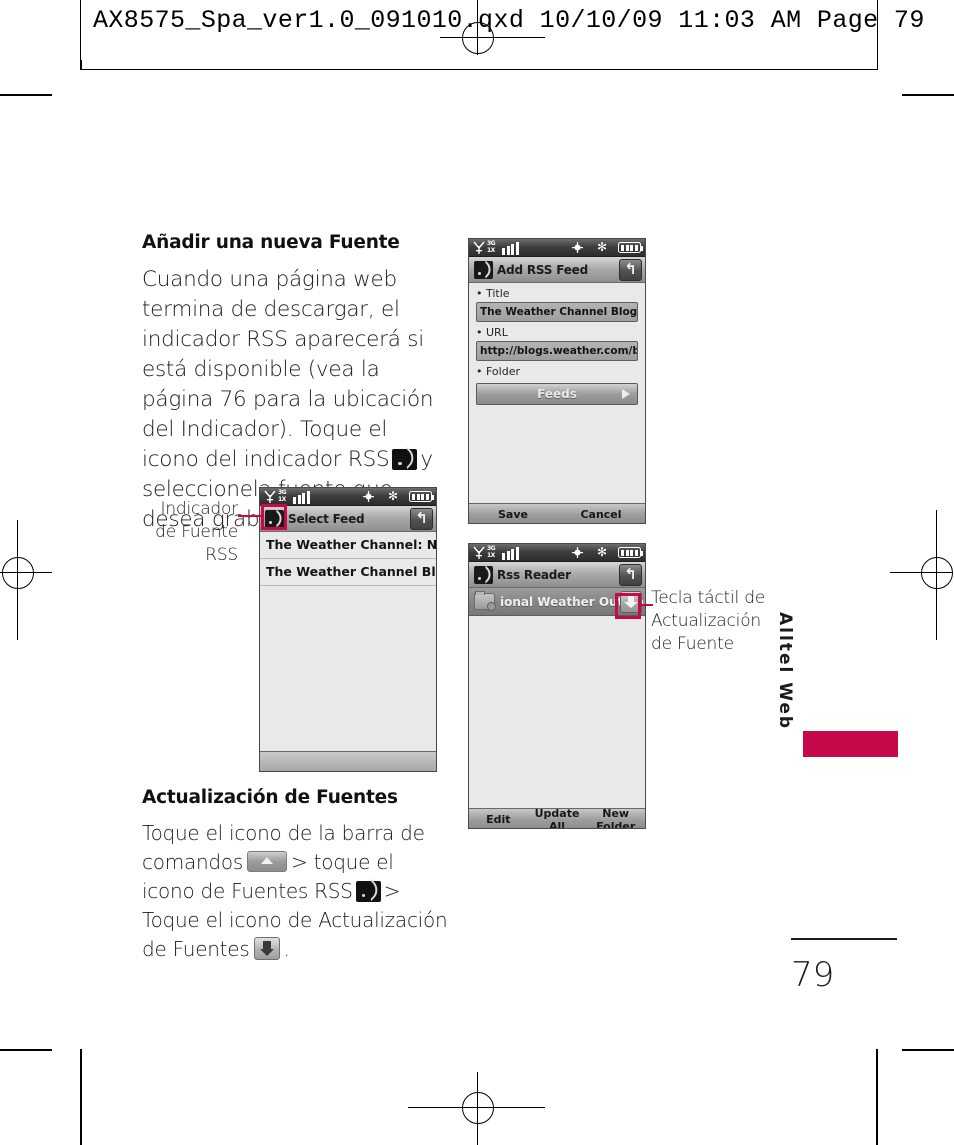 The height and width of the screenshot is (1145, 954). Describe the element at coordinates (626, 394) in the screenshot. I see `chevron-right-icon` at that location.